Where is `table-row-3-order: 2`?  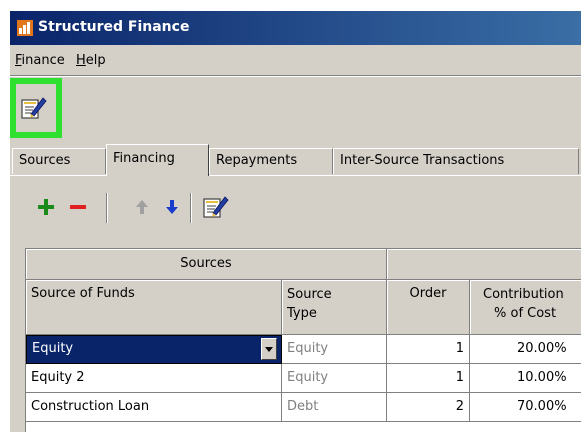
table-row-3-order: 2 is located at coordinates (428, 407).